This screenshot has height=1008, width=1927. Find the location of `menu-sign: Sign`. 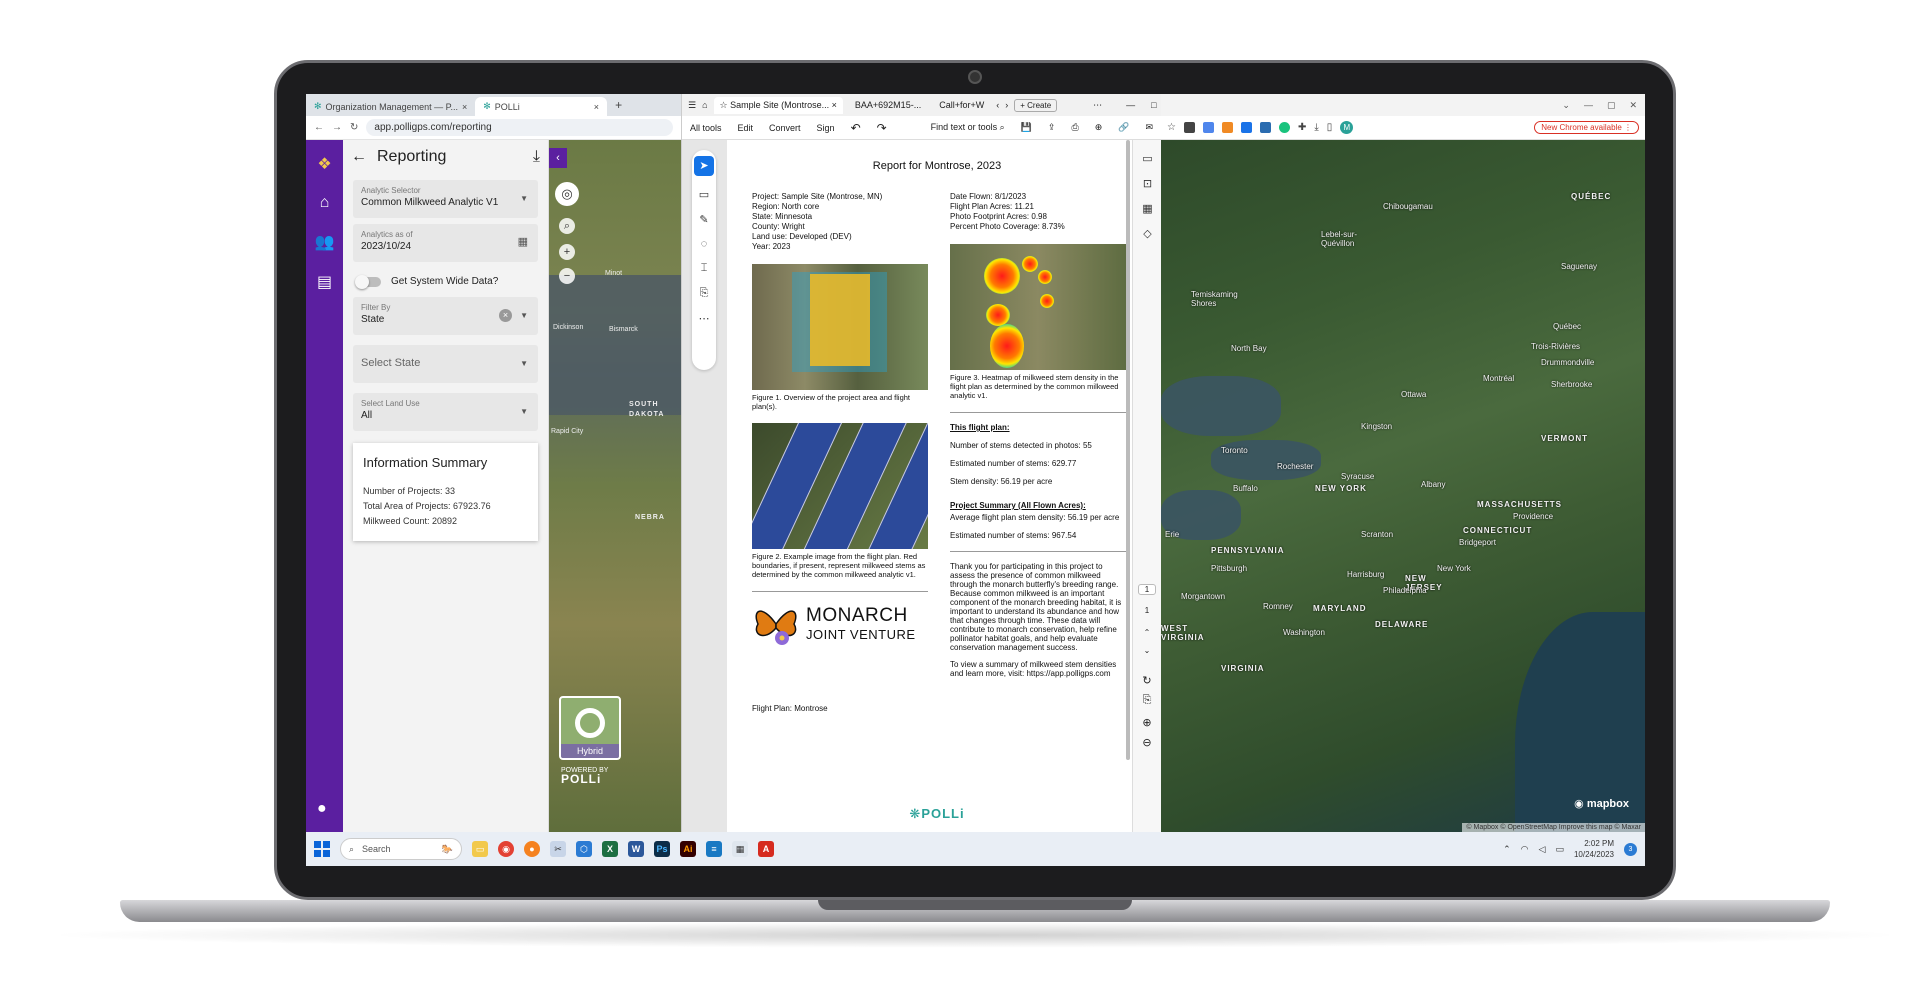

menu-sign: Sign is located at coordinates (826, 128).